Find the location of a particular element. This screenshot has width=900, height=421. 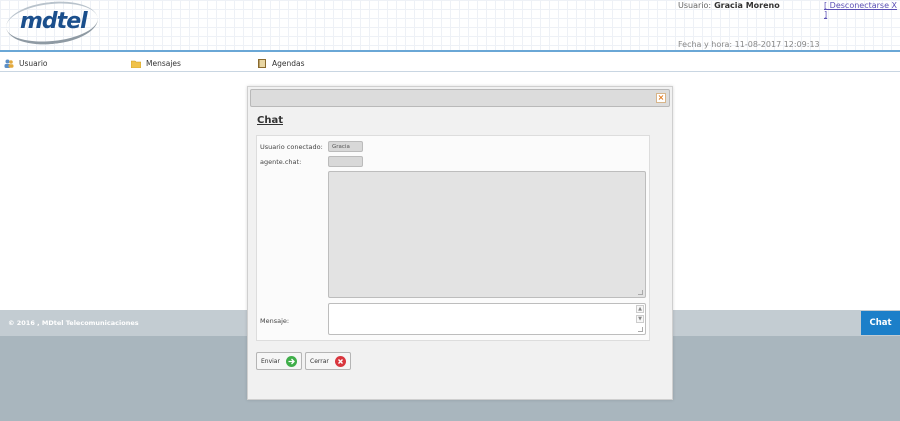

agent-value is located at coordinates (345, 161).